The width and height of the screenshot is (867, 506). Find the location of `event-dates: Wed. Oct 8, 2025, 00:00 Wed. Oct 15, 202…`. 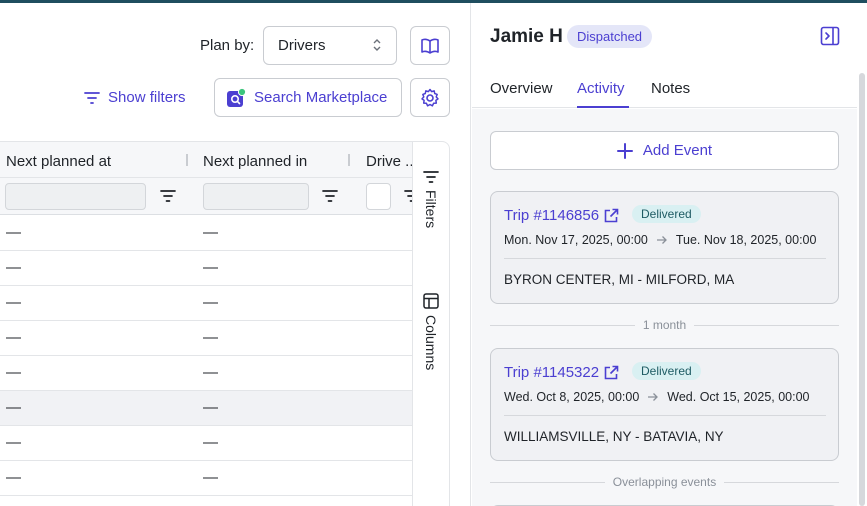

event-dates: Wed. Oct 8, 2025, 00:00 Wed. Oct 15, 202… is located at coordinates (657, 397).